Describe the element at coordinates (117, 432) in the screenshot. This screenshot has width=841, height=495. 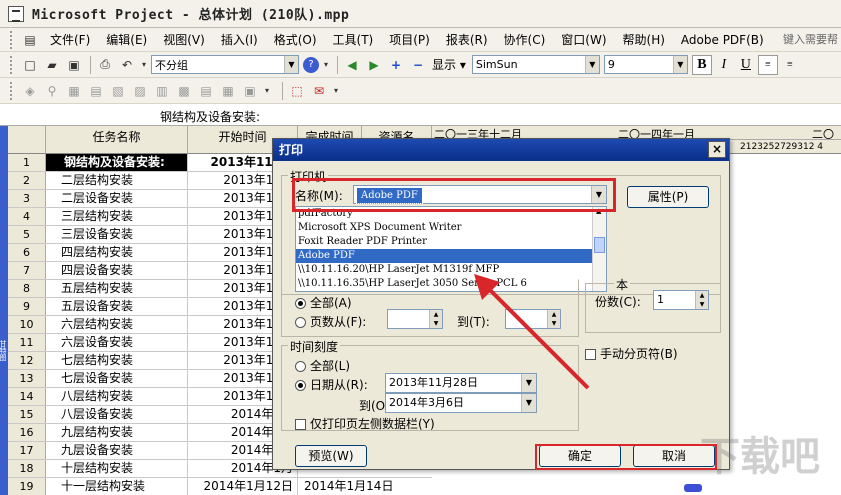
I see `task-name-cell: 九层结构安装` at that location.